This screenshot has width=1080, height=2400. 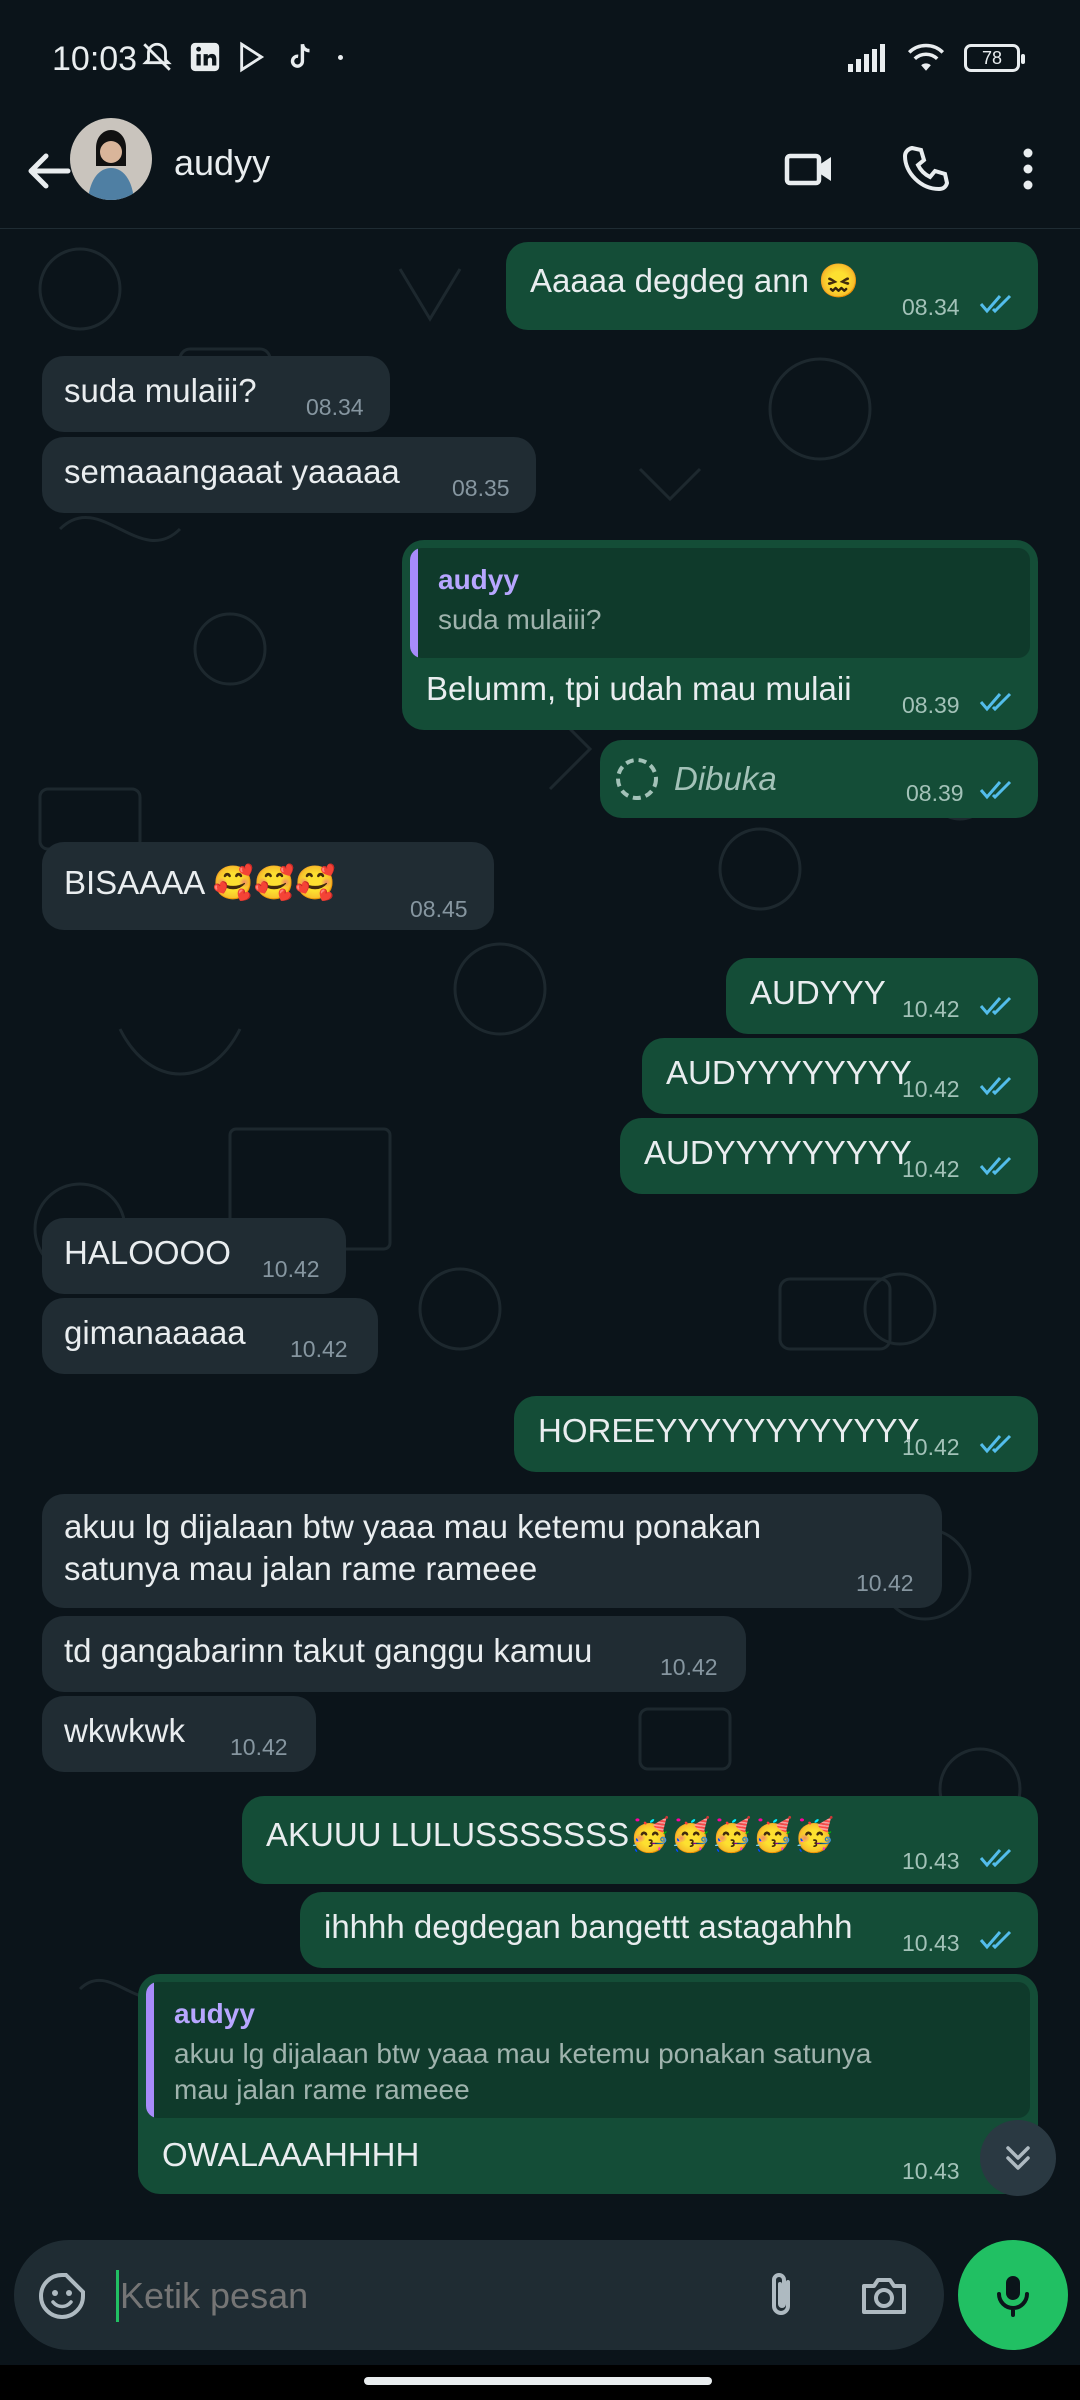 What do you see at coordinates (637, 779) in the screenshot?
I see `view-once-icon` at bounding box center [637, 779].